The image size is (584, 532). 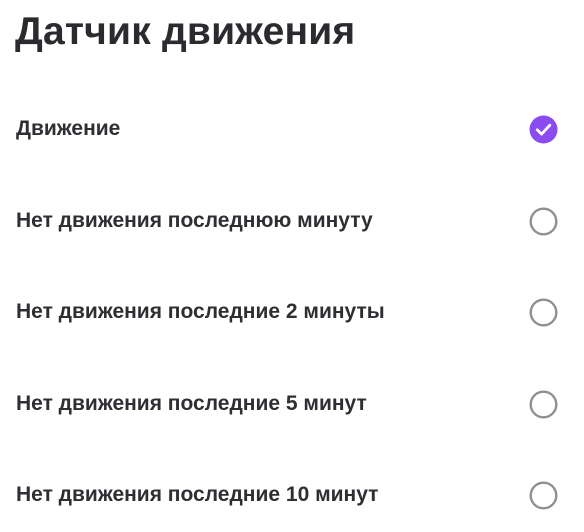 What do you see at coordinates (197, 494) in the screenshot?
I see `option-label: Нет движения последние 10 минут` at bounding box center [197, 494].